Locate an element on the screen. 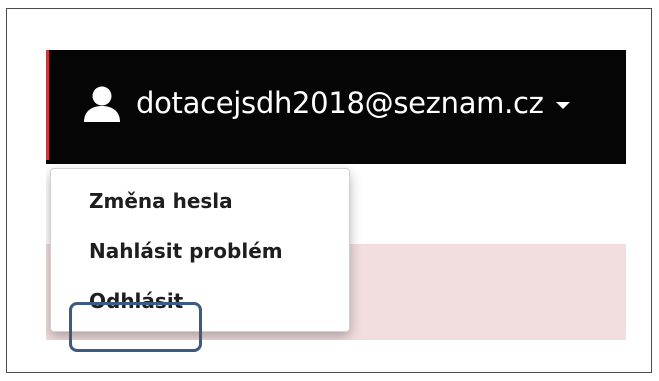  caret-down-icon is located at coordinates (562, 105).